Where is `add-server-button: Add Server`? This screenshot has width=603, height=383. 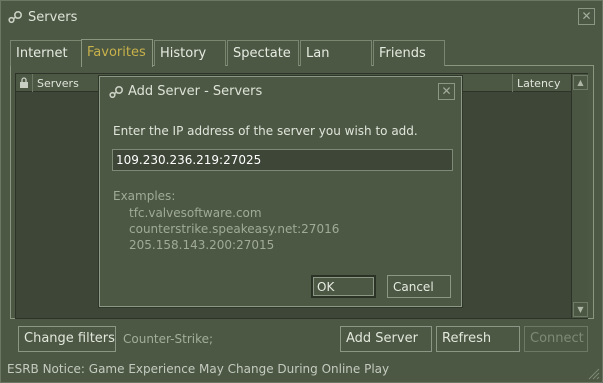
add-server-button: Add Server is located at coordinates (386, 339).